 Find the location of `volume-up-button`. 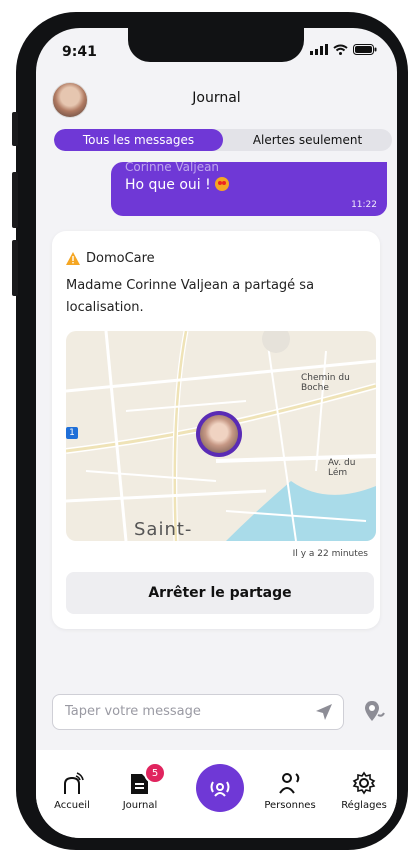

volume-up-button is located at coordinates (15, 200).